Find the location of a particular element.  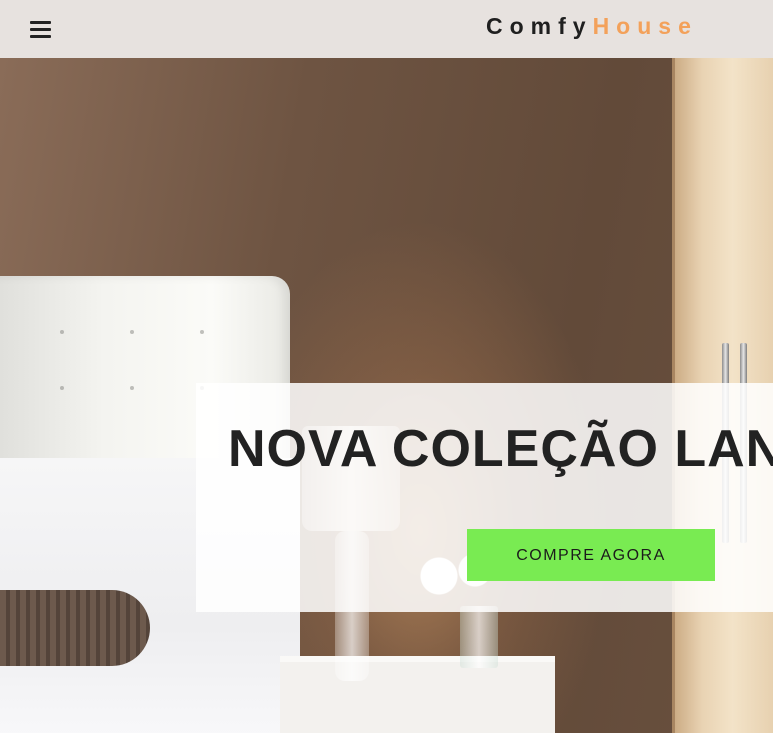

brand-name-part2: House is located at coordinates (645, 26).